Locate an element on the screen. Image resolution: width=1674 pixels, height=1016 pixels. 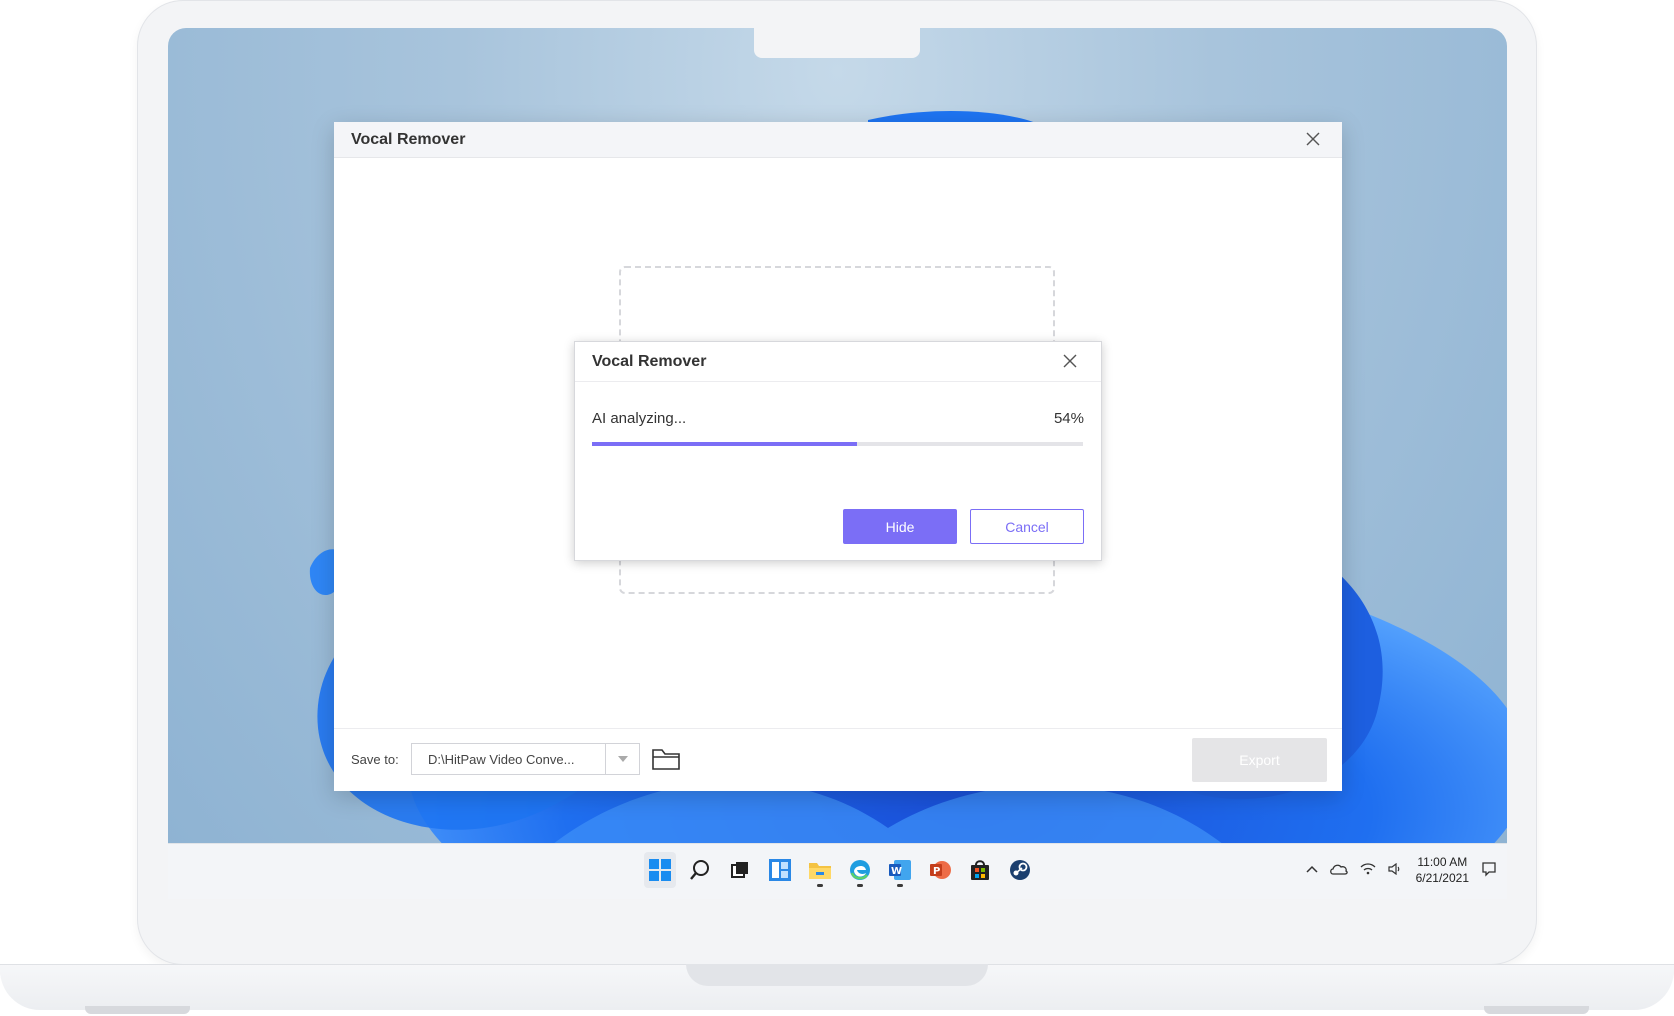
status-row: AI analyzing... 54% is located at coordinates (838, 418).